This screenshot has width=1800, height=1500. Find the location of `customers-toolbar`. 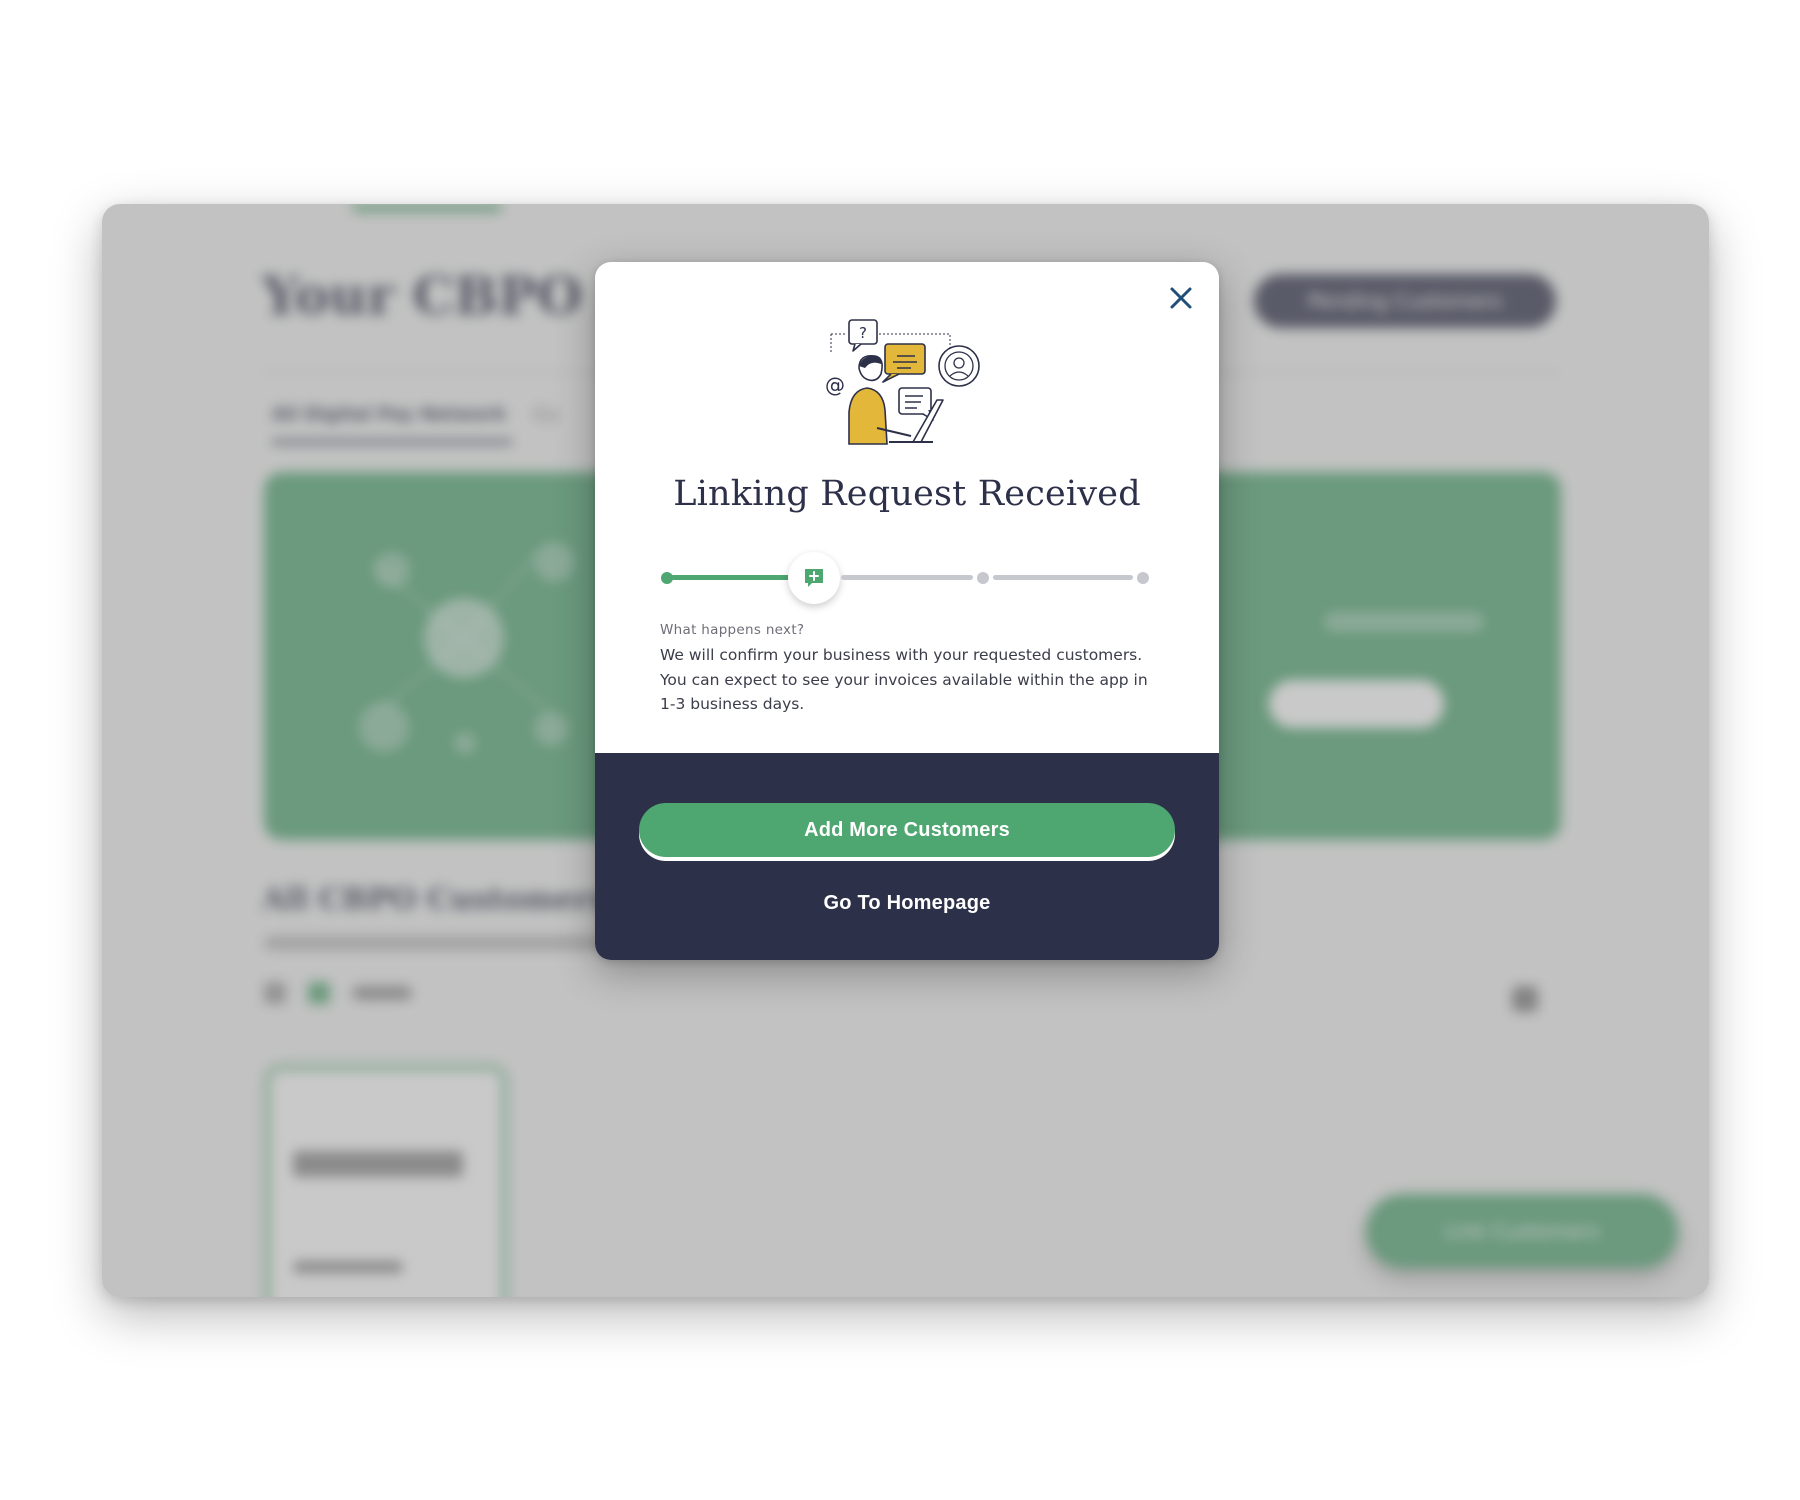

customers-toolbar is located at coordinates (338, 993).